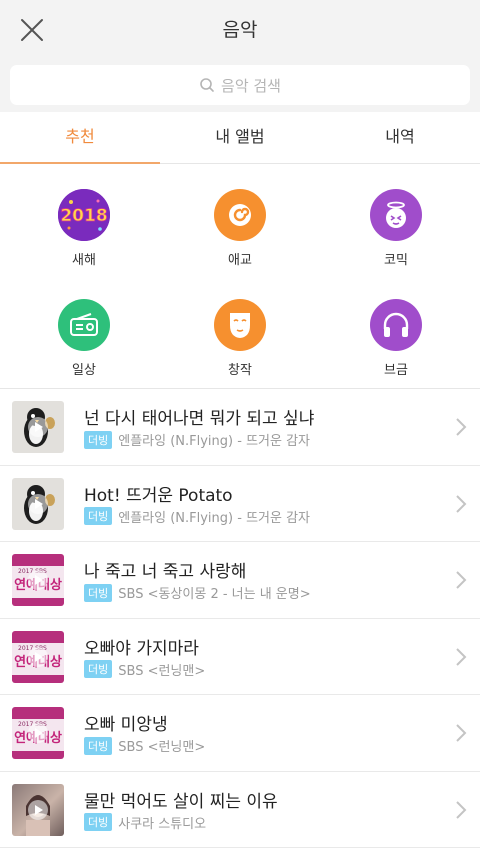  Describe the element at coordinates (80, 138) in the screenshot. I see `tab-recommended: 추천` at that location.